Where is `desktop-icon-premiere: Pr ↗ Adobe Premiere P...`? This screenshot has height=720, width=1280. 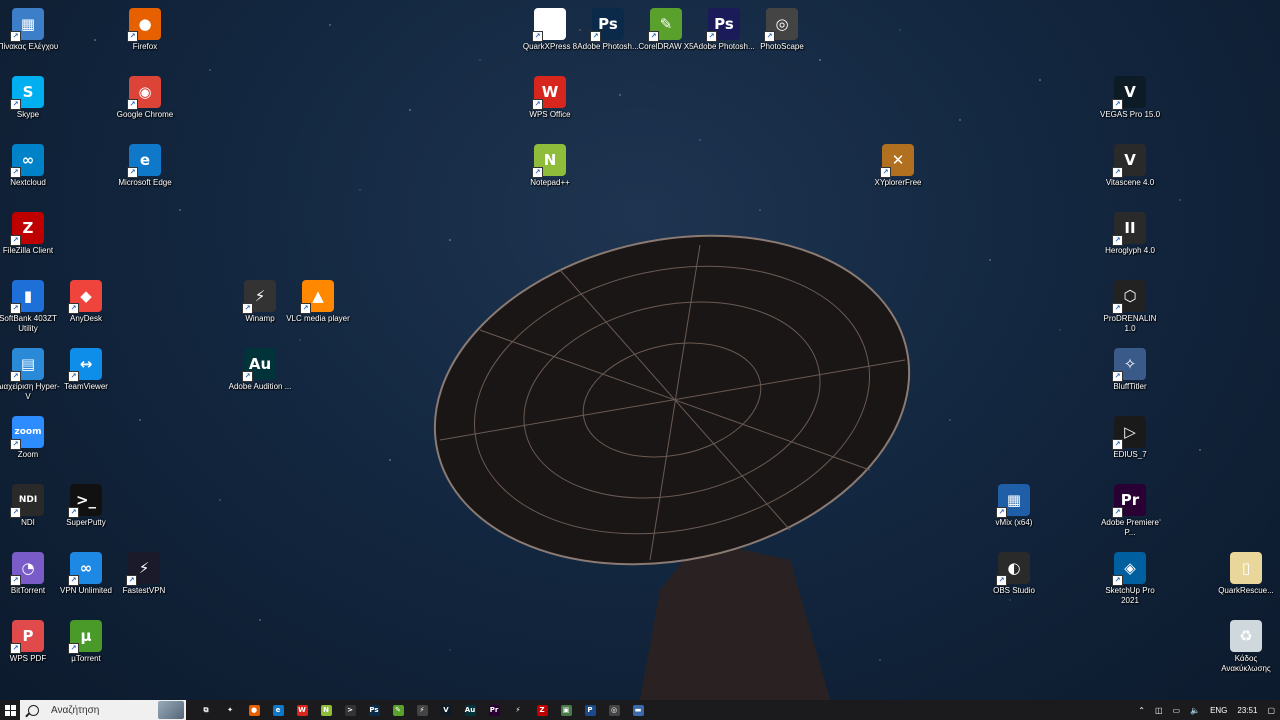
desktop-icon-premiere: Pr ↗ Adobe Premiere P... is located at coordinates (1130, 511).